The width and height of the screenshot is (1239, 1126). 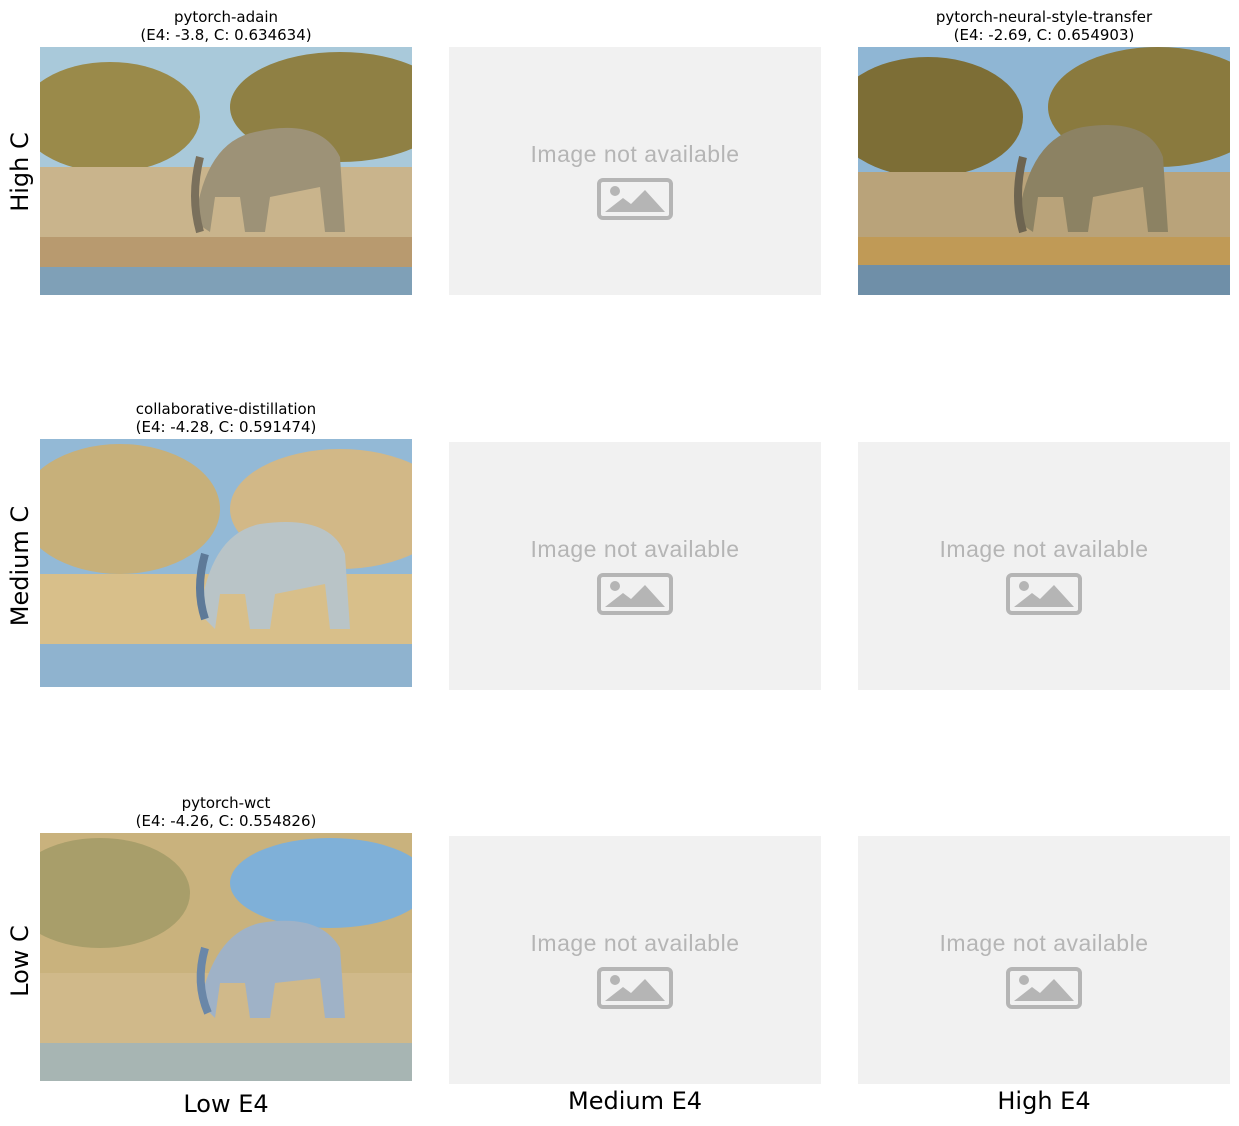 I want to click on method-metrics: (E4: -4.28, C: 0.591474), so click(x=226, y=427).